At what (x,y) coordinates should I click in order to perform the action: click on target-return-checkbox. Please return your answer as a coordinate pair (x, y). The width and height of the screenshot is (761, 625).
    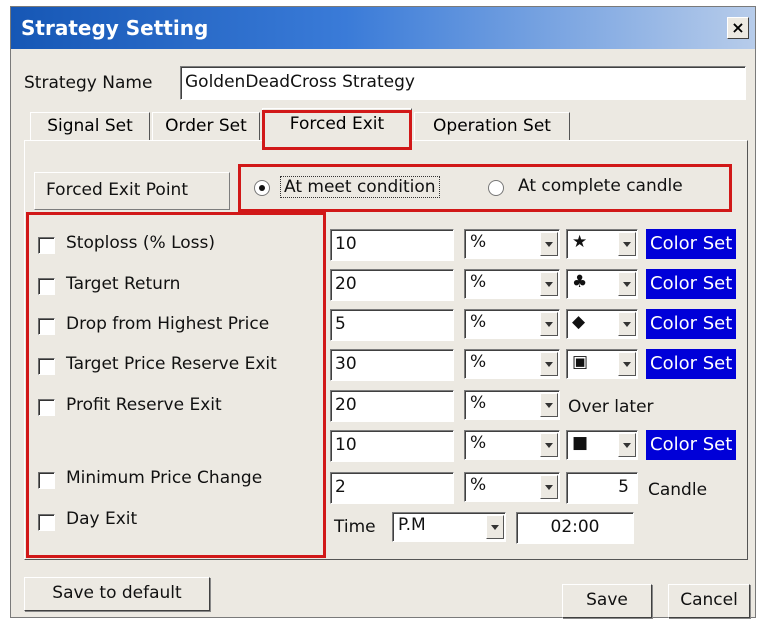
    Looking at the image, I should click on (46, 286).